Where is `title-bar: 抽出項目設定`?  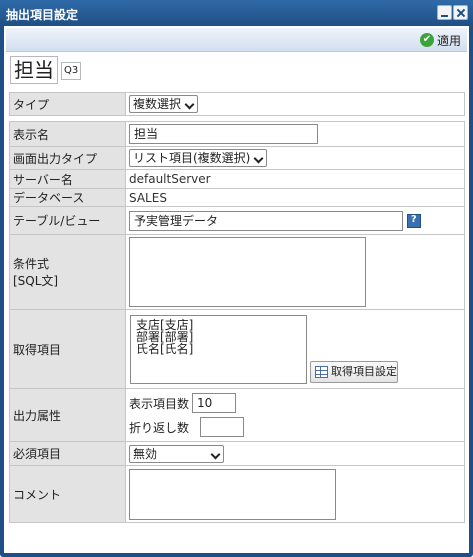 title-bar: 抽出項目設定 is located at coordinates (236, 13).